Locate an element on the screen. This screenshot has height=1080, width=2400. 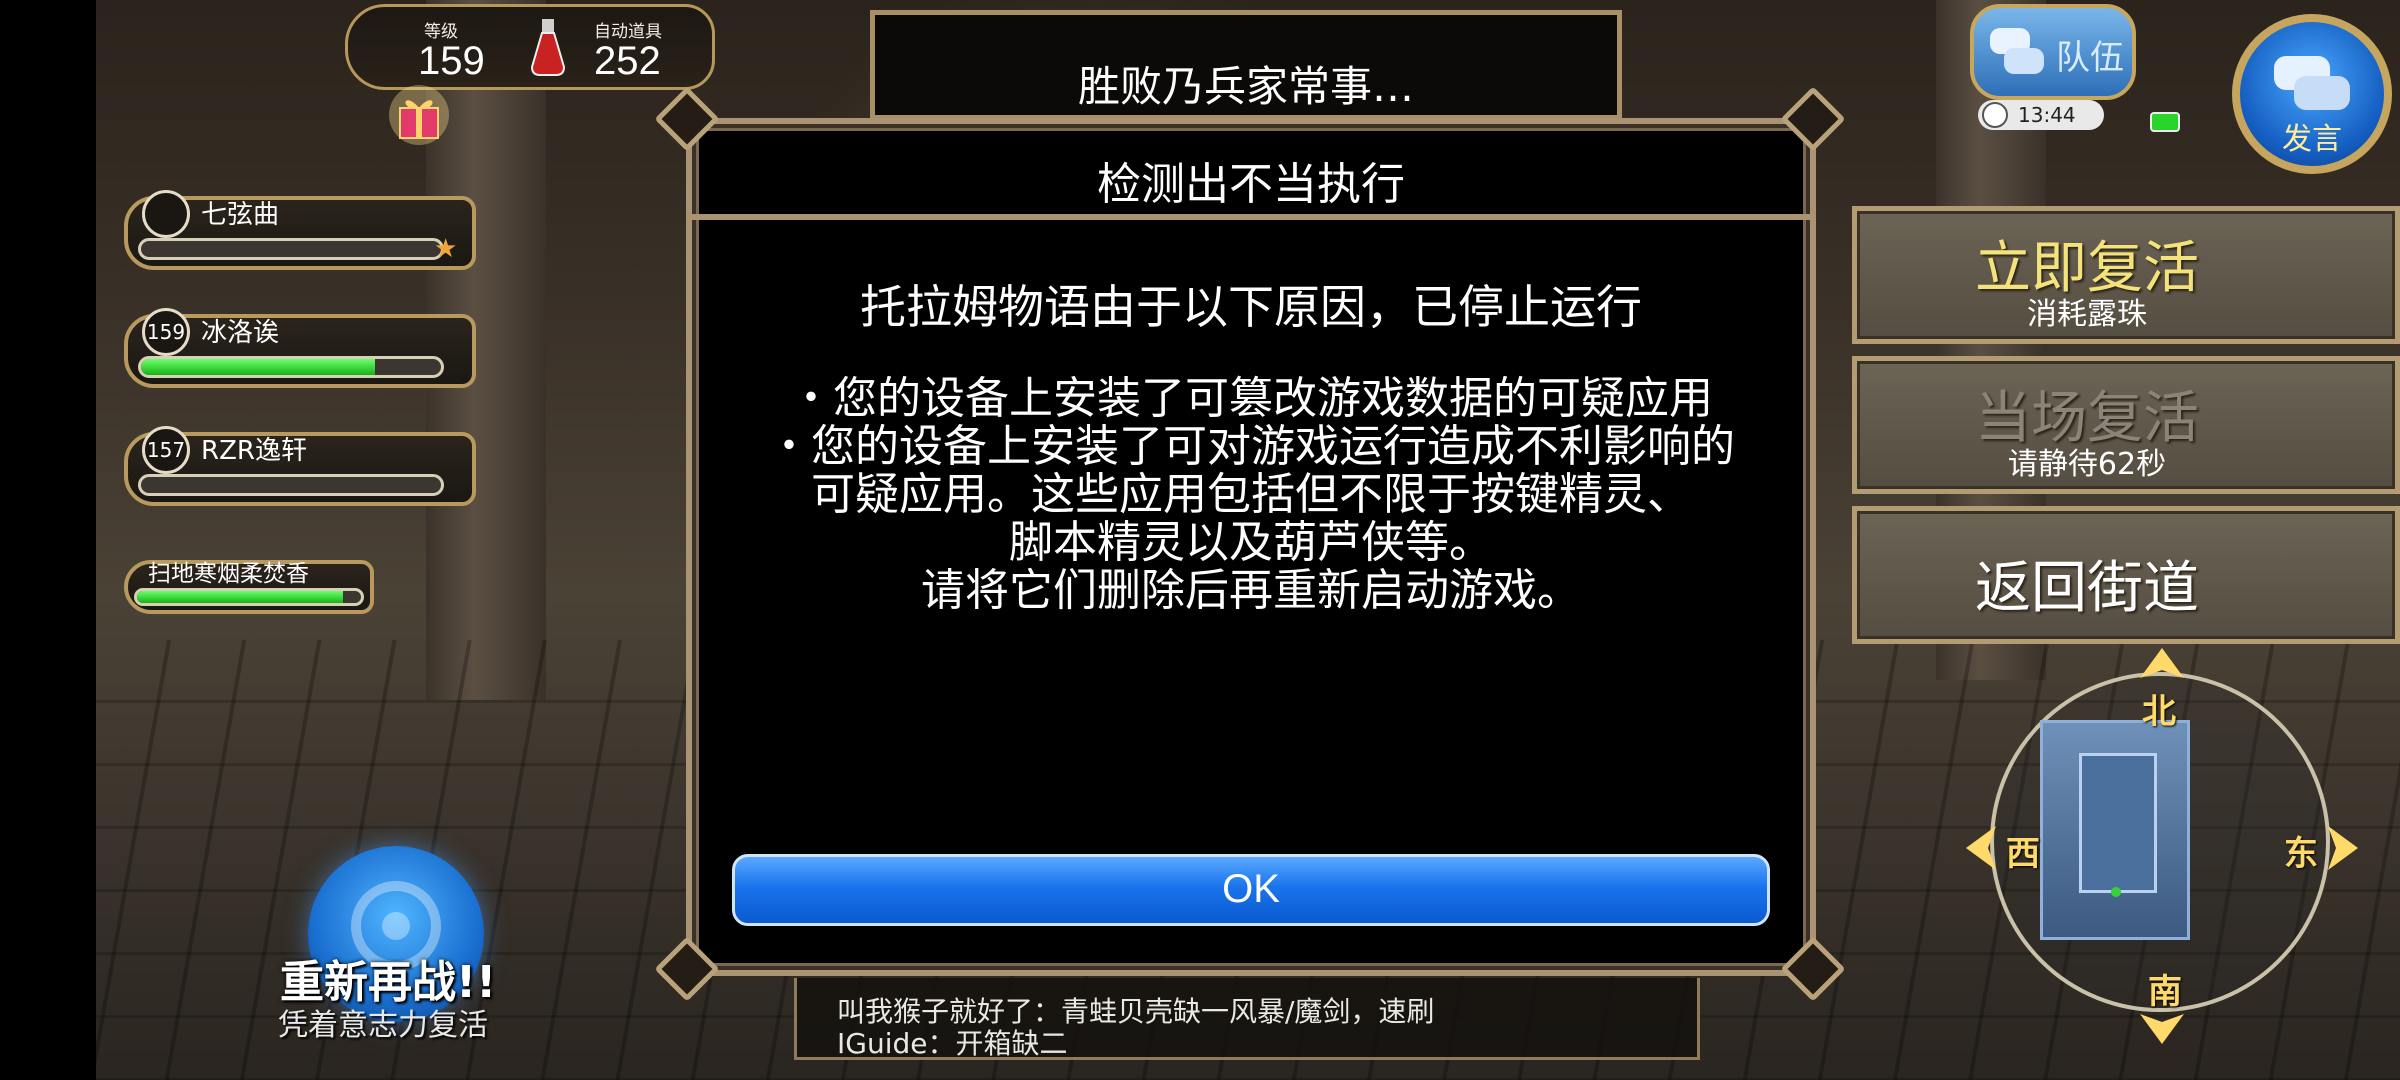
star-icon: ★ is located at coordinates (446, 249).